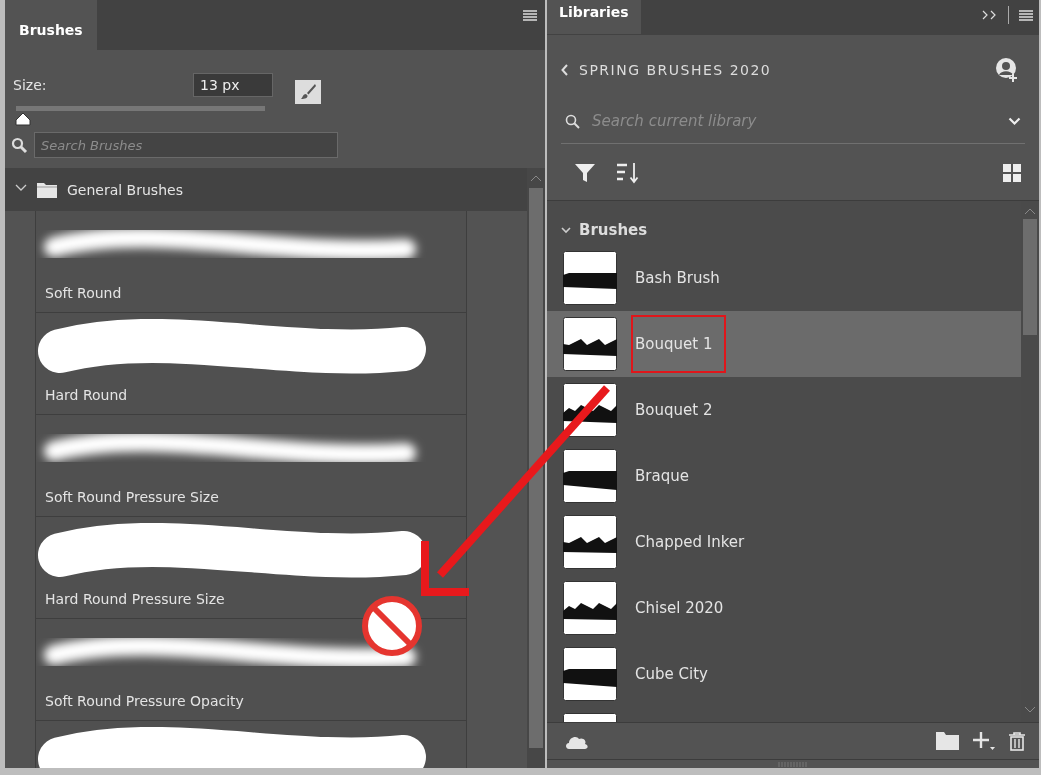 This screenshot has width=1041, height=775. I want to click on size-label: Size:, so click(30, 85).